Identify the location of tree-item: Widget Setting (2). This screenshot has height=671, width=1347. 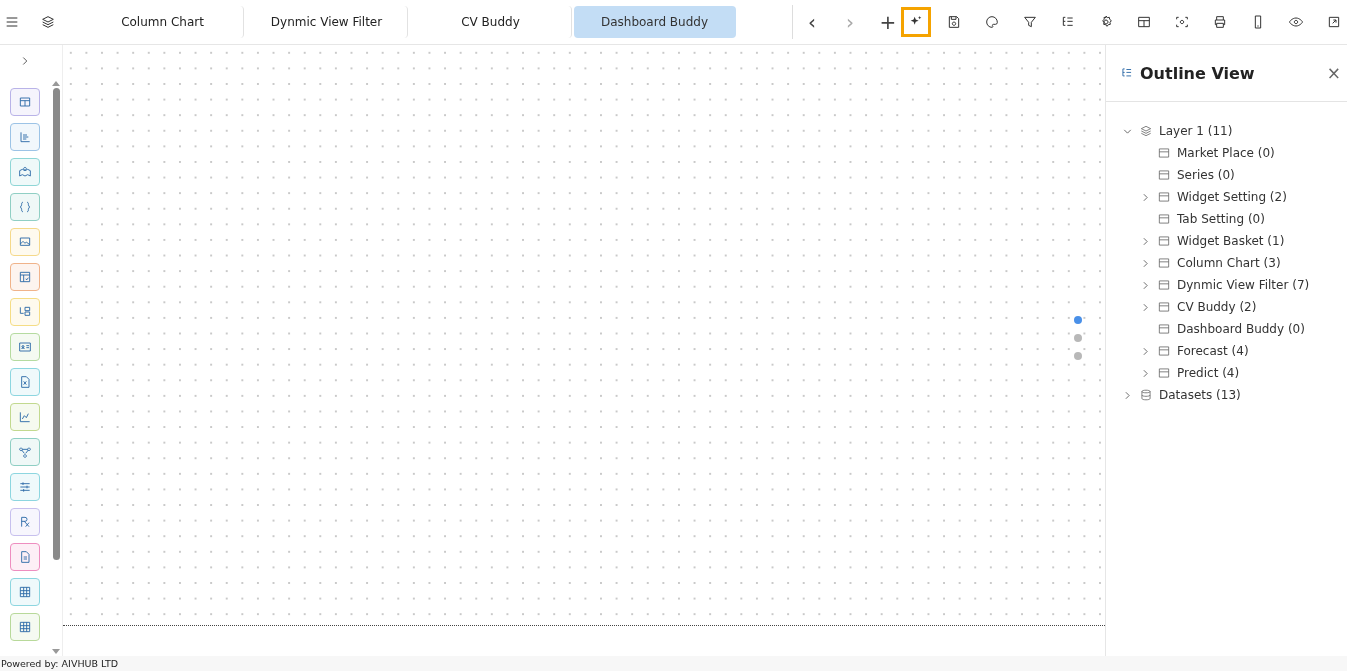
(1232, 197).